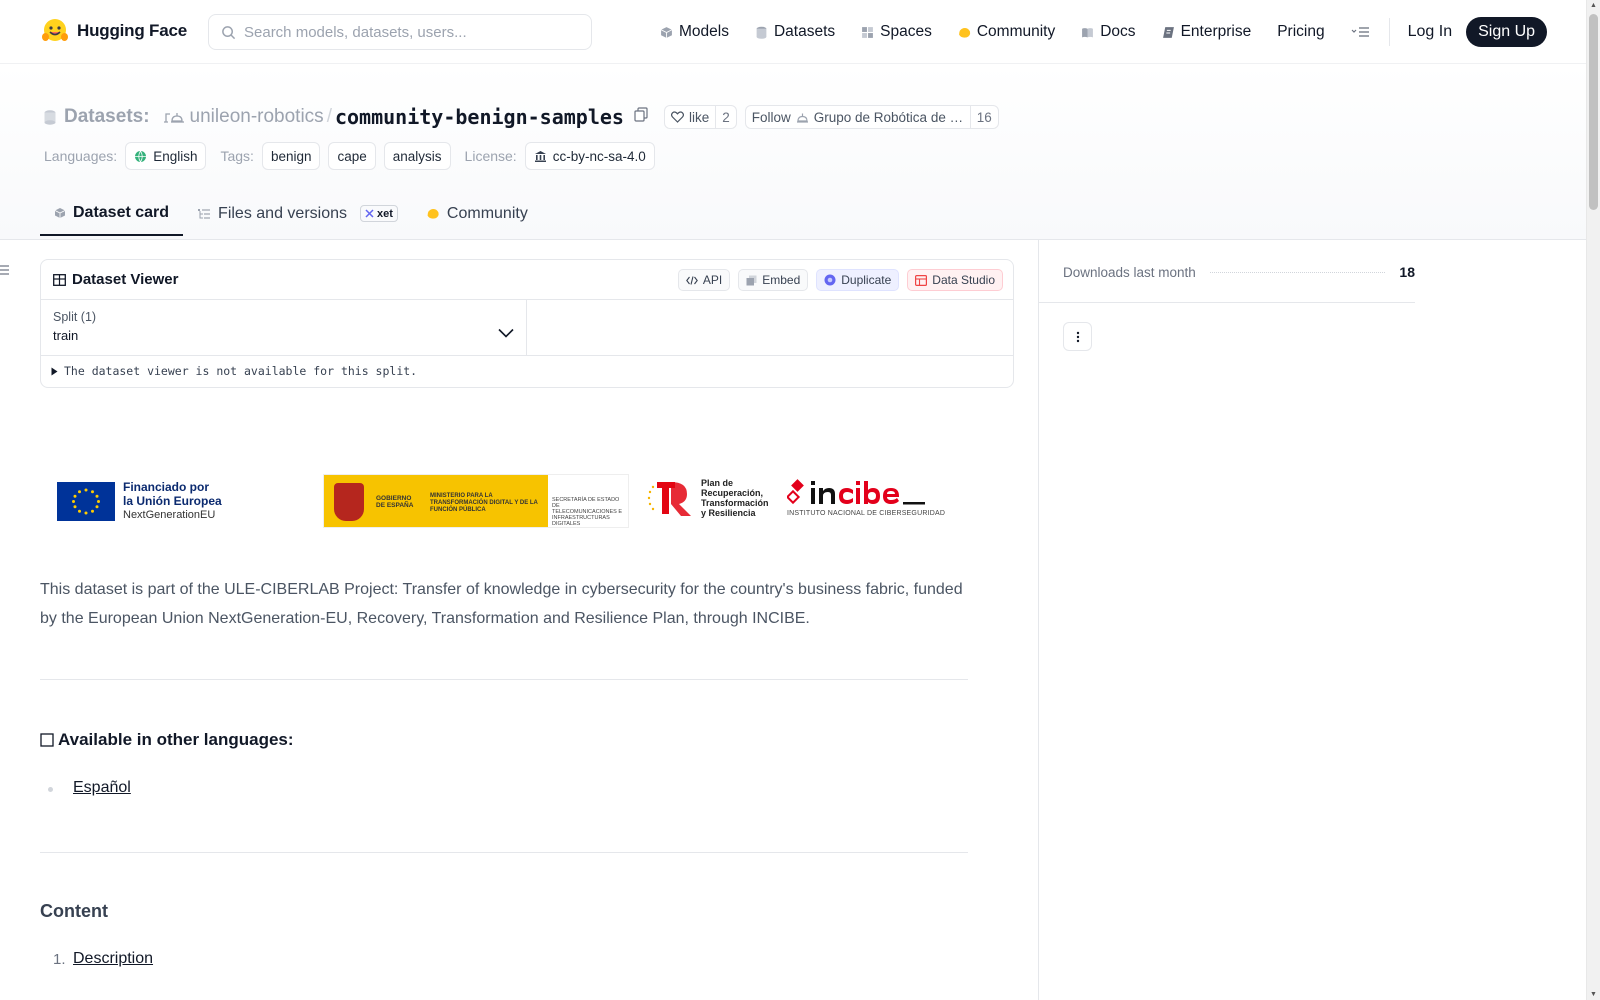 This screenshot has height=1000, width=1600. Describe the element at coordinates (761, 32) in the screenshot. I see `database-icon` at that location.